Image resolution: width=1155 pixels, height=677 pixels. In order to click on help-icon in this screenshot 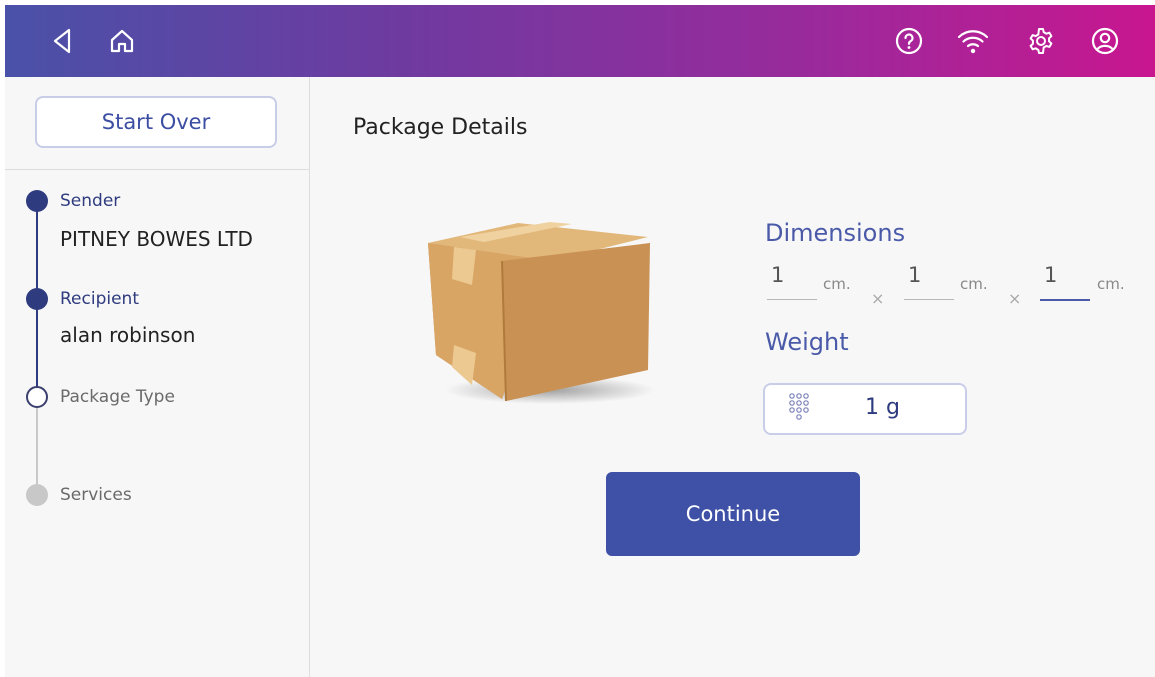, I will do `click(909, 41)`.